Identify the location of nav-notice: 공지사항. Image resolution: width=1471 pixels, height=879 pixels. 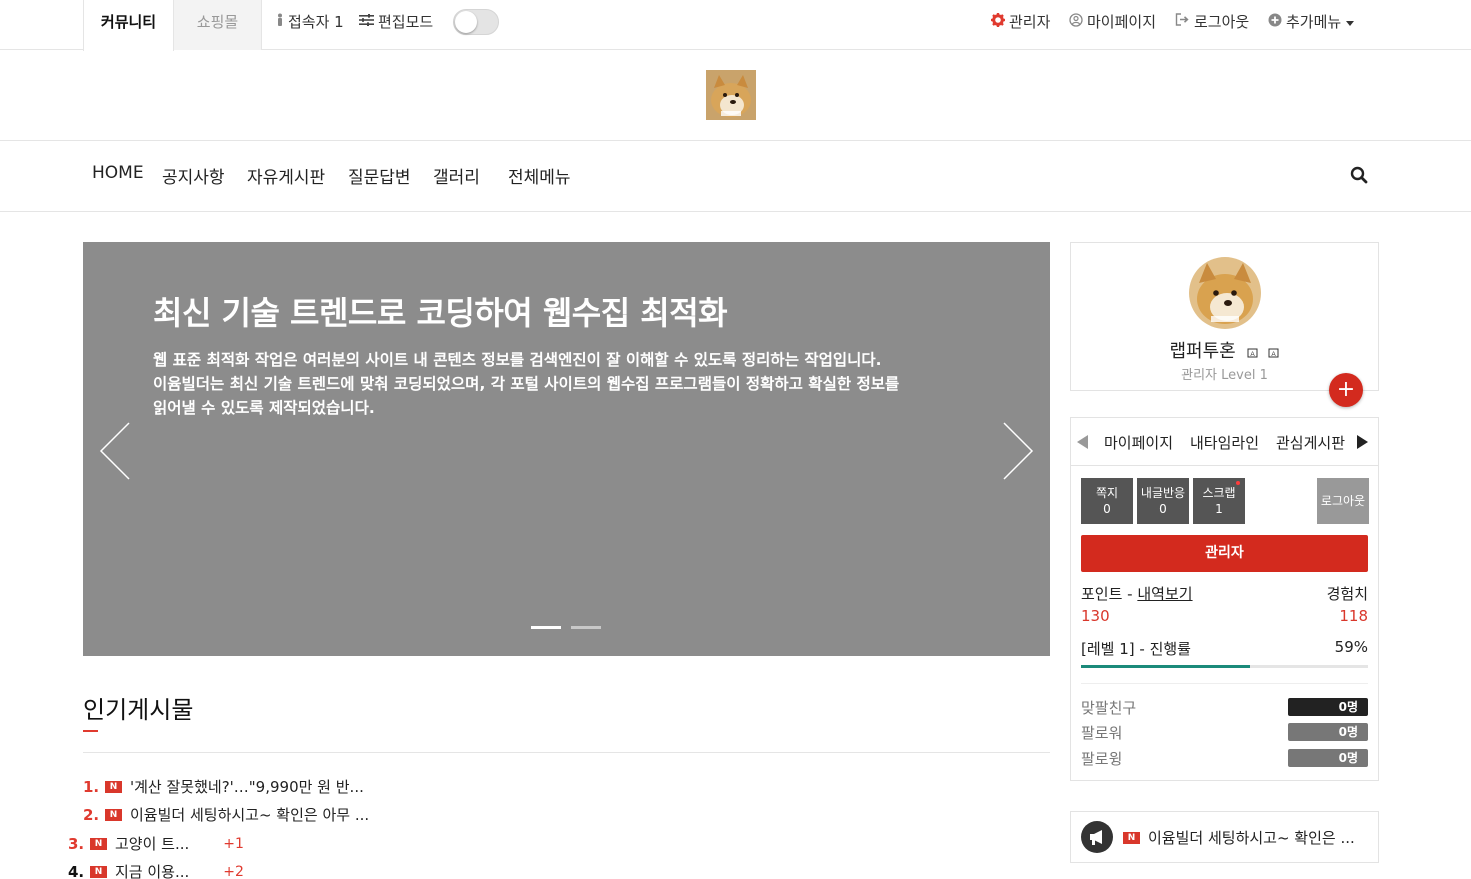
(193, 175).